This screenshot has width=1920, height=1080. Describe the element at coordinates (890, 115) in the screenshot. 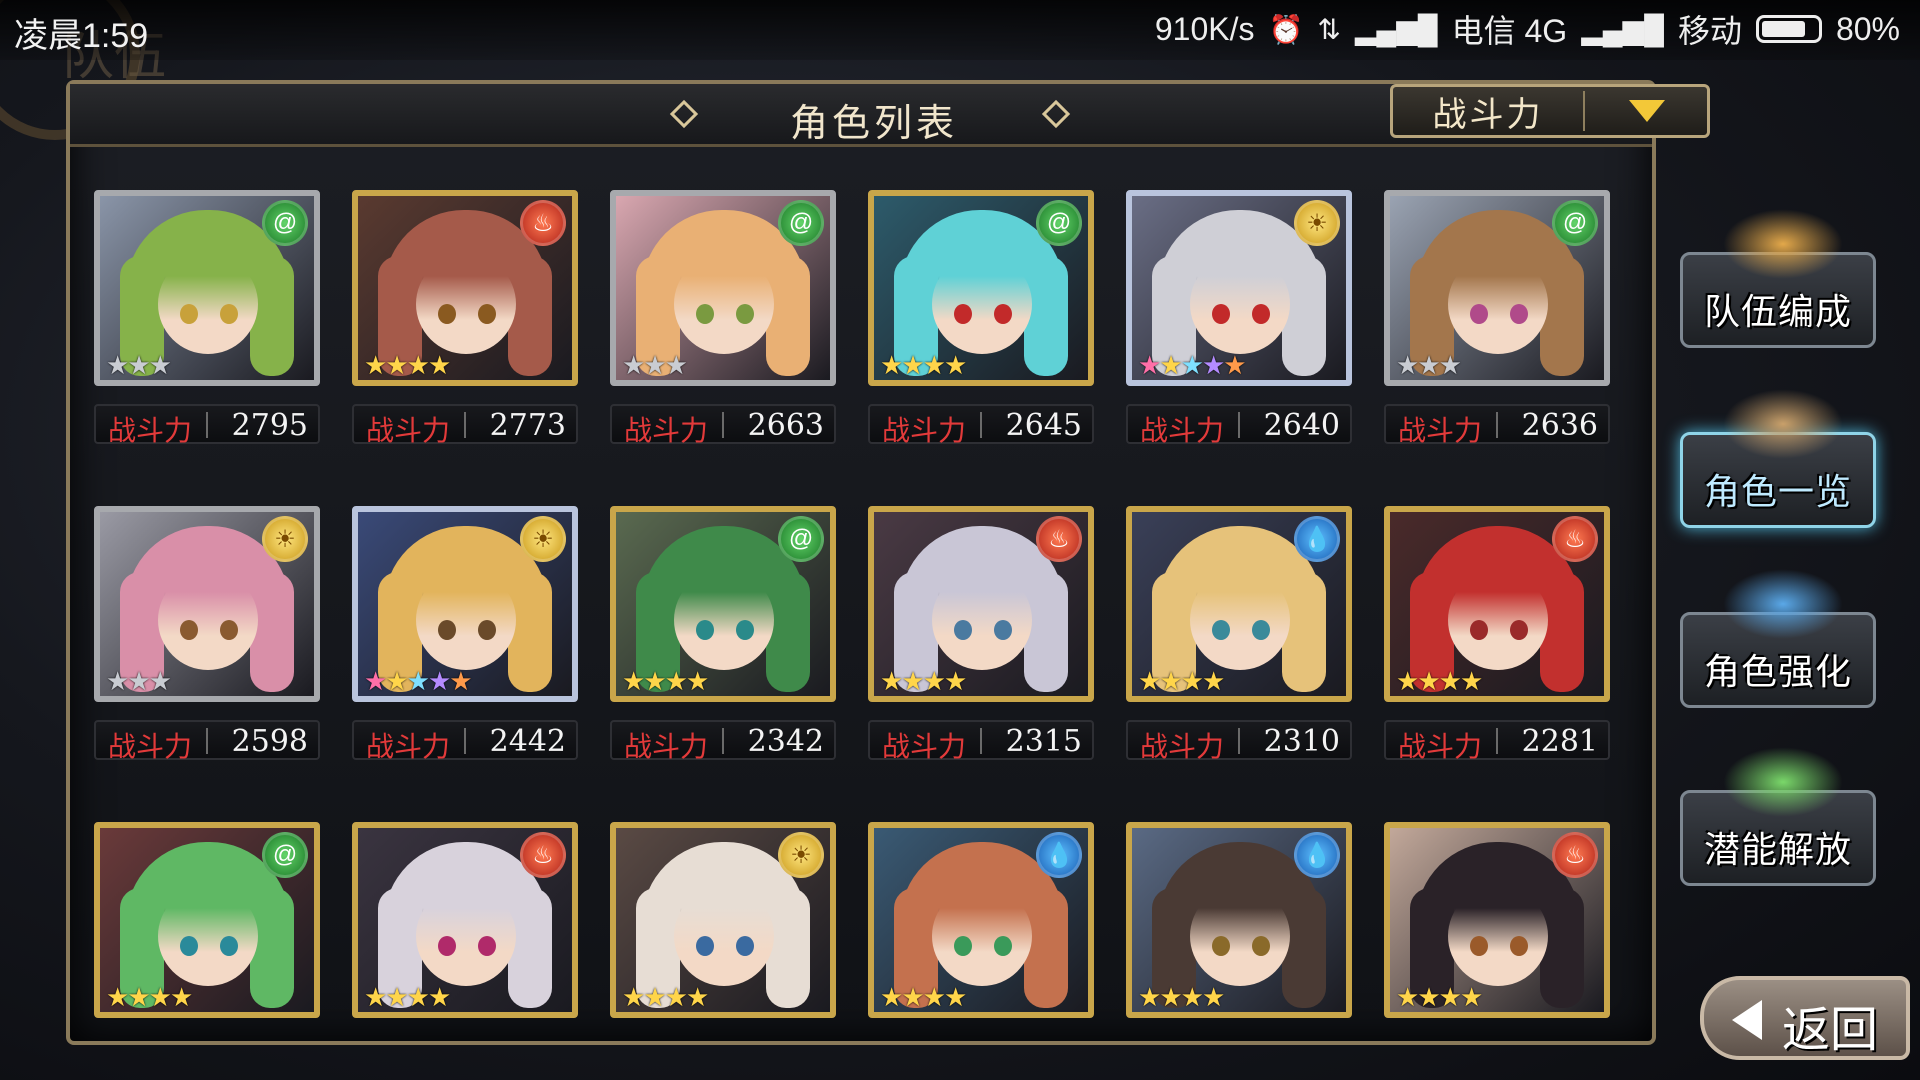

I see `panel-header: 角色列表 战斗力` at that location.